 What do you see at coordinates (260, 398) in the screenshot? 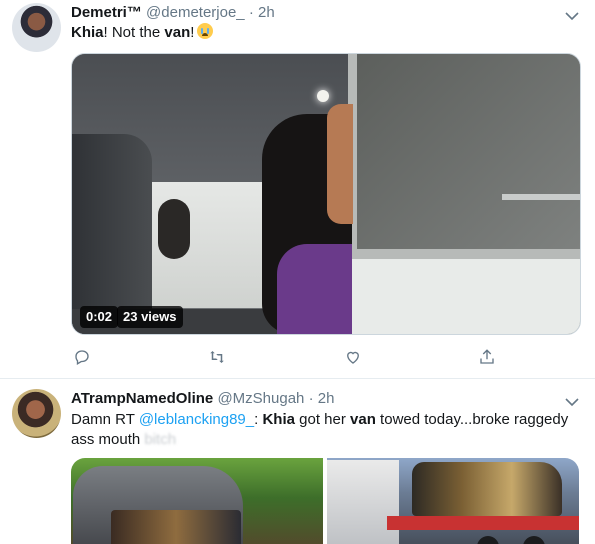
I see `author-handle: @MzShugah` at bounding box center [260, 398].